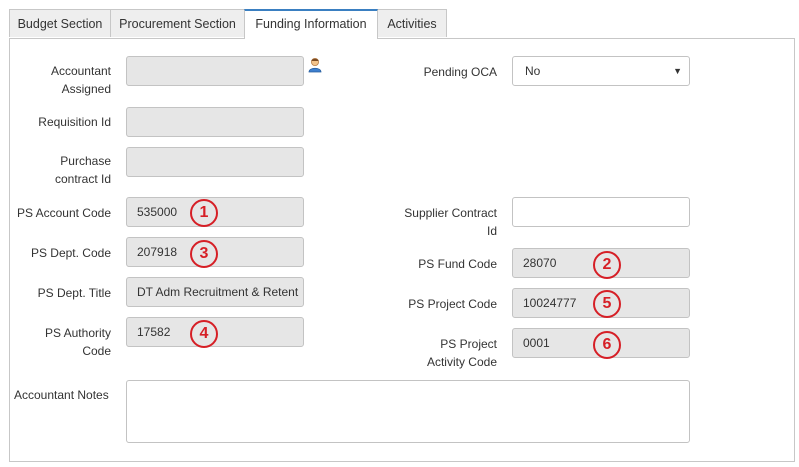  What do you see at coordinates (82, 170) in the screenshot?
I see `purchase-contract-id-label: Purchase contract Id` at bounding box center [82, 170].